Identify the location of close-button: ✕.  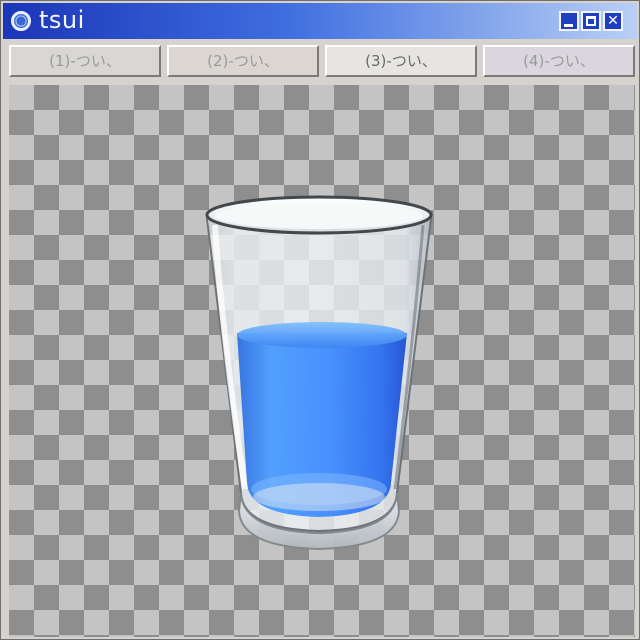
(613, 21).